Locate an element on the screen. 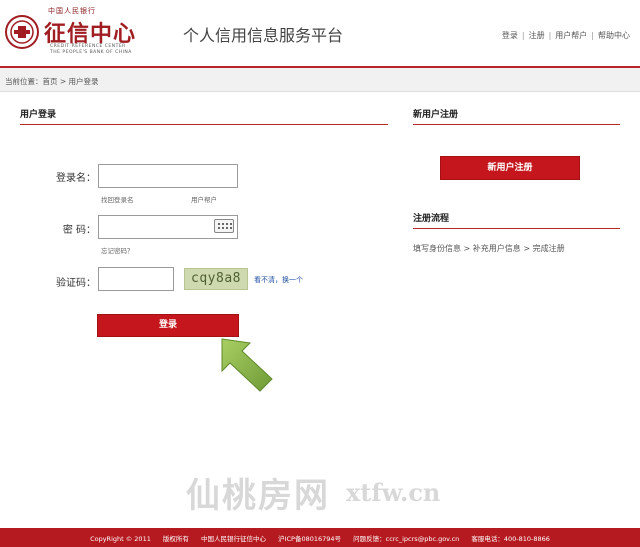 The width and height of the screenshot is (640, 547). user-account-link: 用户帮户 is located at coordinates (204, 199).